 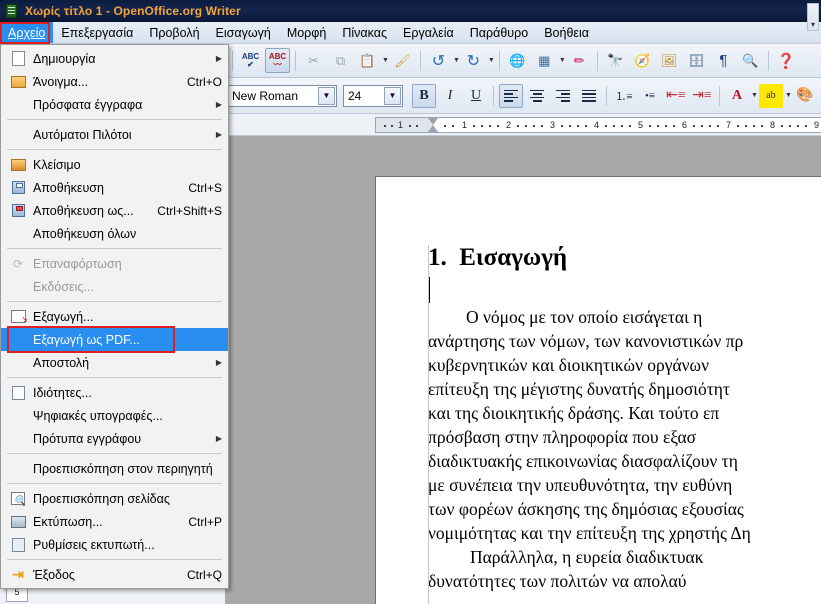 What do you see at coordinates (676, 96) in the screenshot?
I see `decrease-indent-icon: ⇤≡` at bounding box center [676, 96].